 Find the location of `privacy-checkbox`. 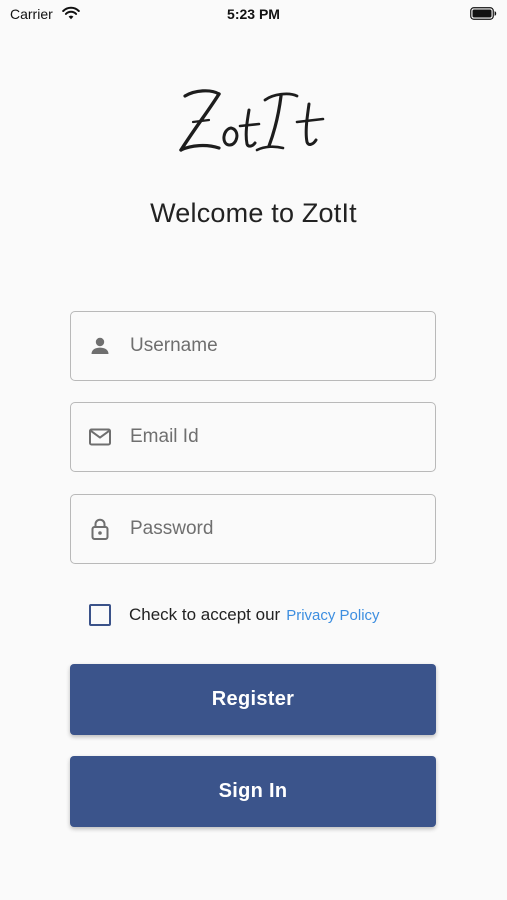

privacy-checkbox is located at coordinates (100, 615).